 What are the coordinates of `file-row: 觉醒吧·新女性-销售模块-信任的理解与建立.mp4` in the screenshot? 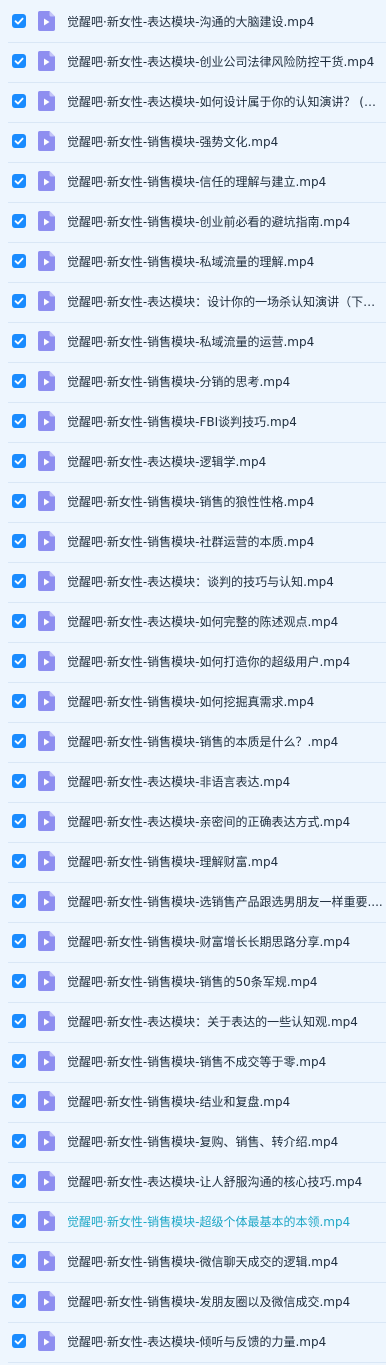 It's located at (193, 183).